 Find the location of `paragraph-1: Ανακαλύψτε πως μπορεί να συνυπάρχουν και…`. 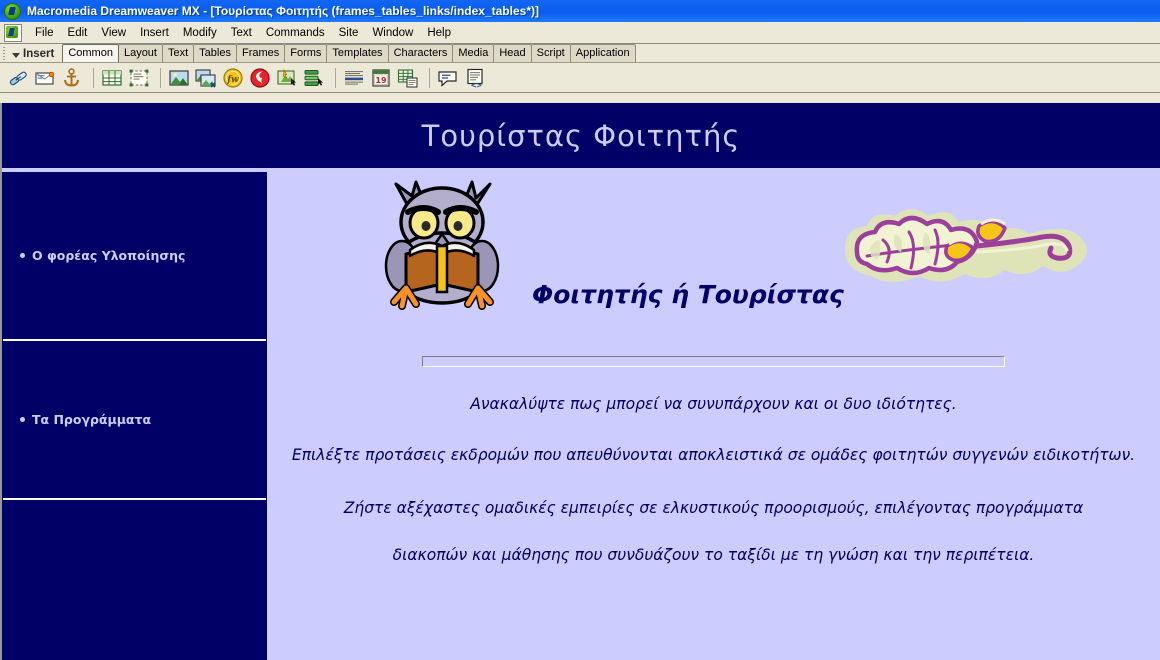

paragraph-1: Ανακαλύψτε πως μπορεί να συνυπάρχουν και… is located at coordinates (713, 404).